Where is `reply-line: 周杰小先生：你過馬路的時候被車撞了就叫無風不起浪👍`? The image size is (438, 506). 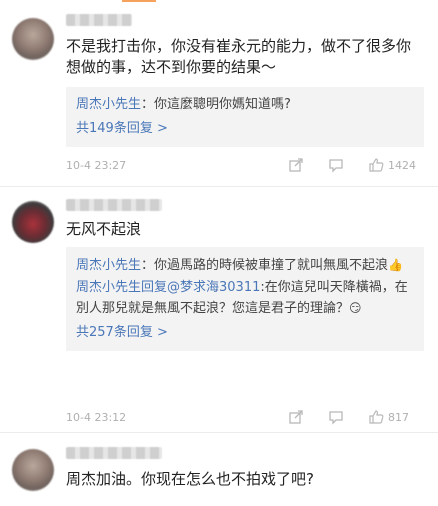
reply-line: 周杰小先生：你過馬路的時候被車撞了就叫無風不起浪👍 is located at coordinates (245, 265).